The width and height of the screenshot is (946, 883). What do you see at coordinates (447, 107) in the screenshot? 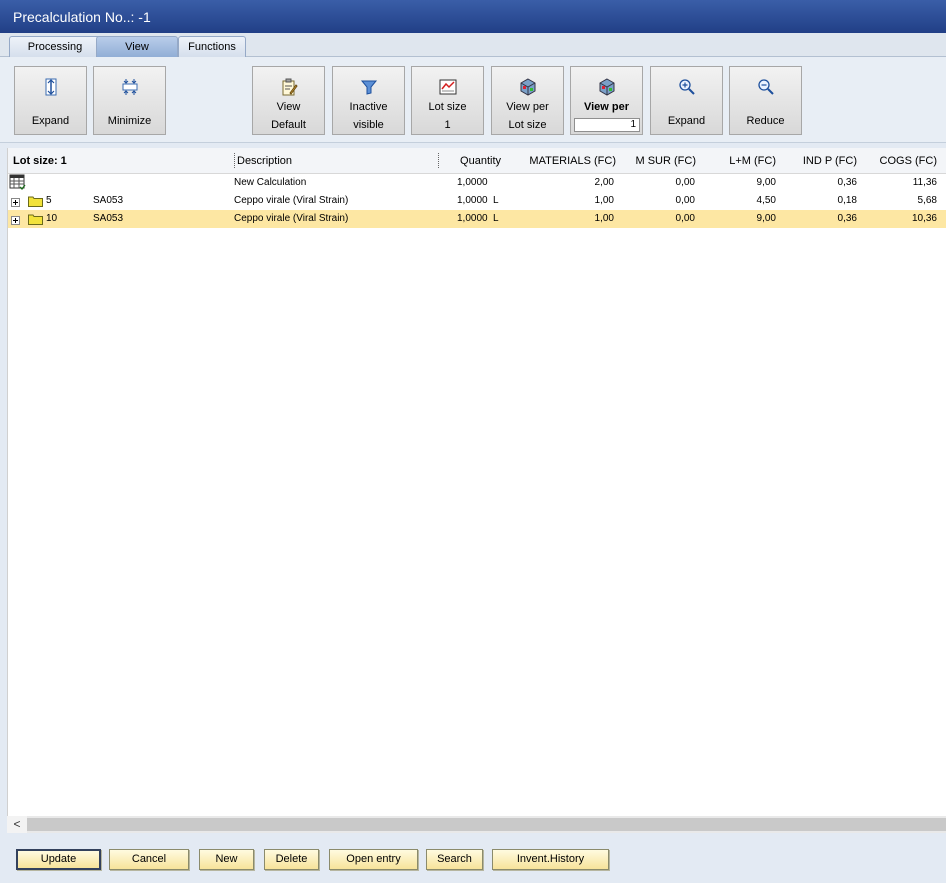
I see `lot-size-line1: Lot size` at bounding box center [447, 107].